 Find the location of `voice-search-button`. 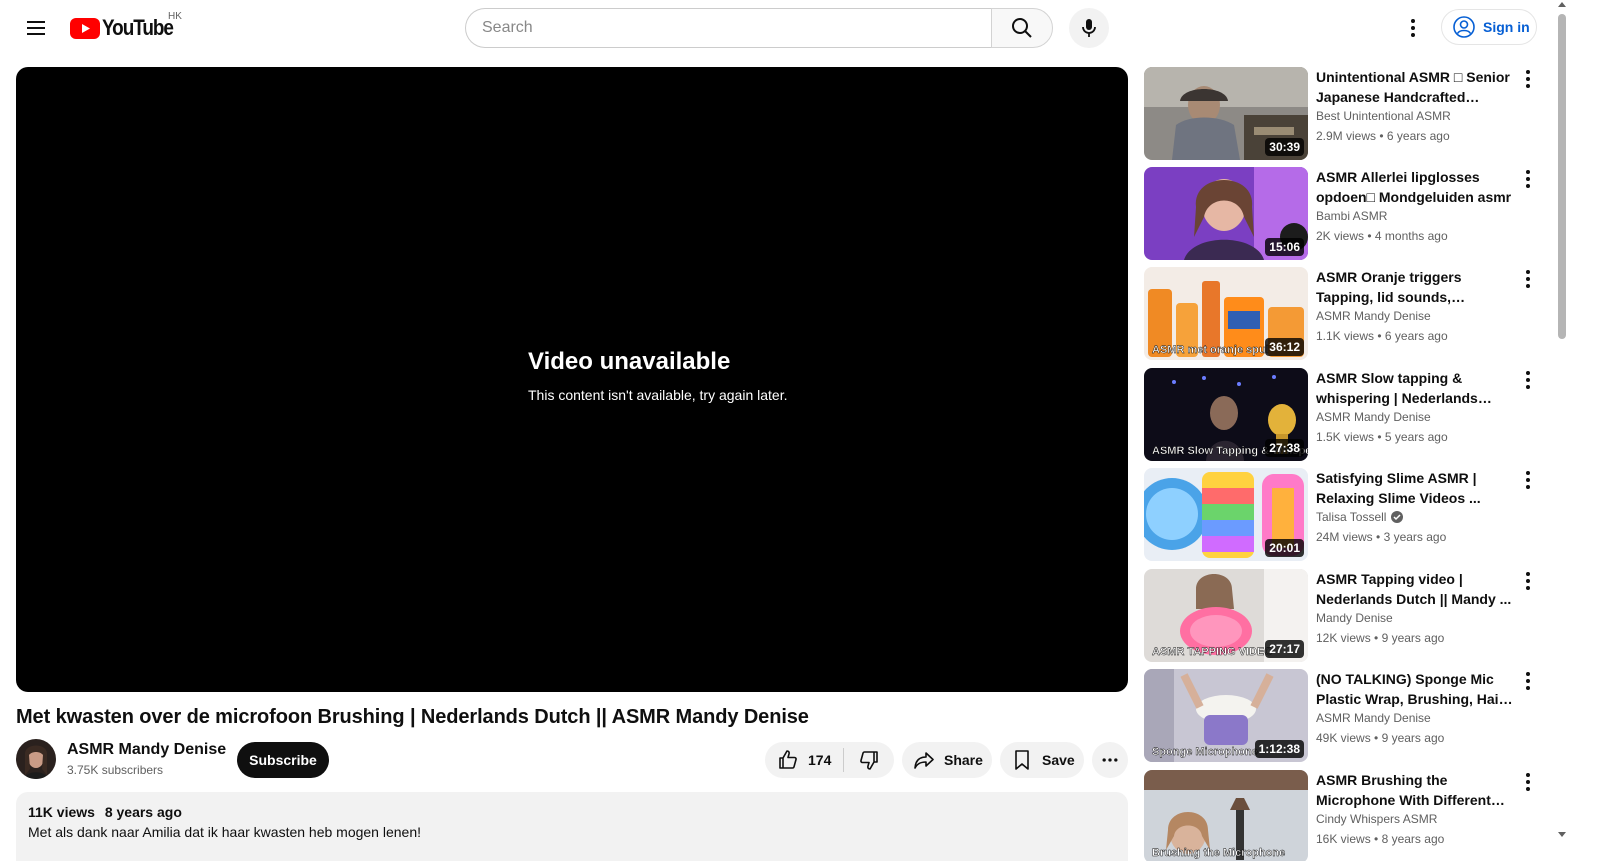

voice-search-button is located at coordinates (1089, 28).